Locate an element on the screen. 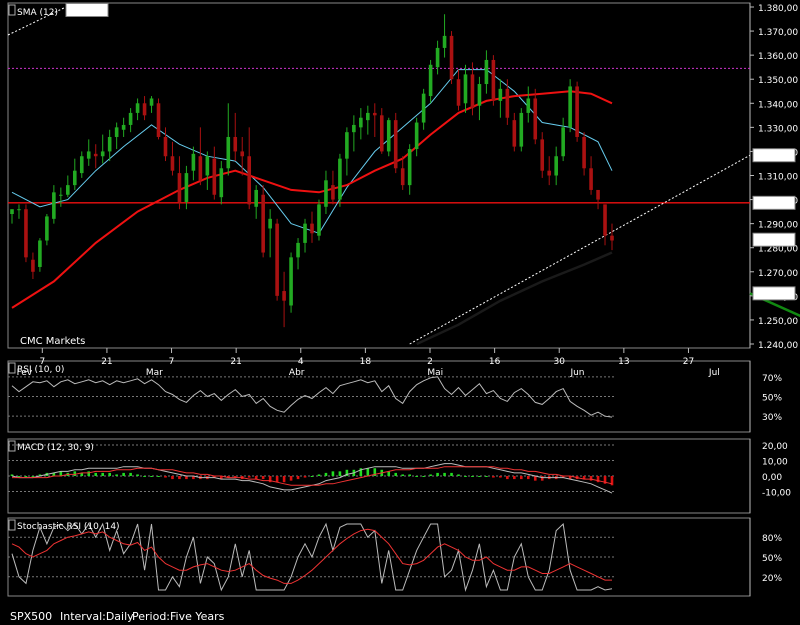  month-label: Jul is located at coordinates (714, 373).